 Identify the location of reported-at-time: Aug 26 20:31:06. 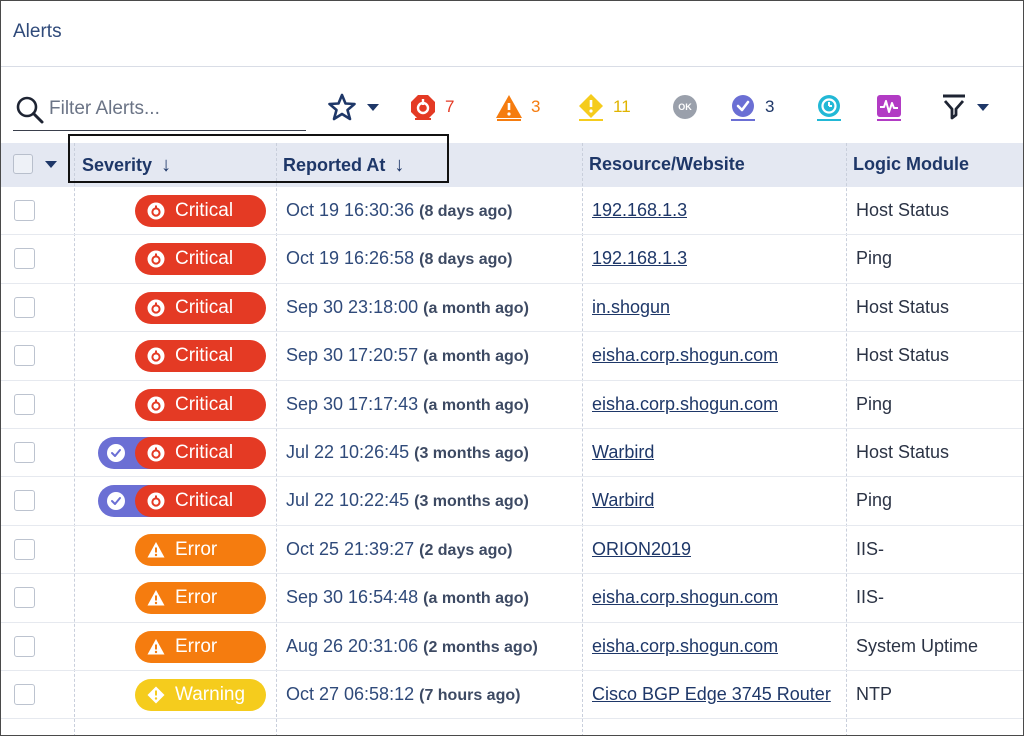
(352, 645).